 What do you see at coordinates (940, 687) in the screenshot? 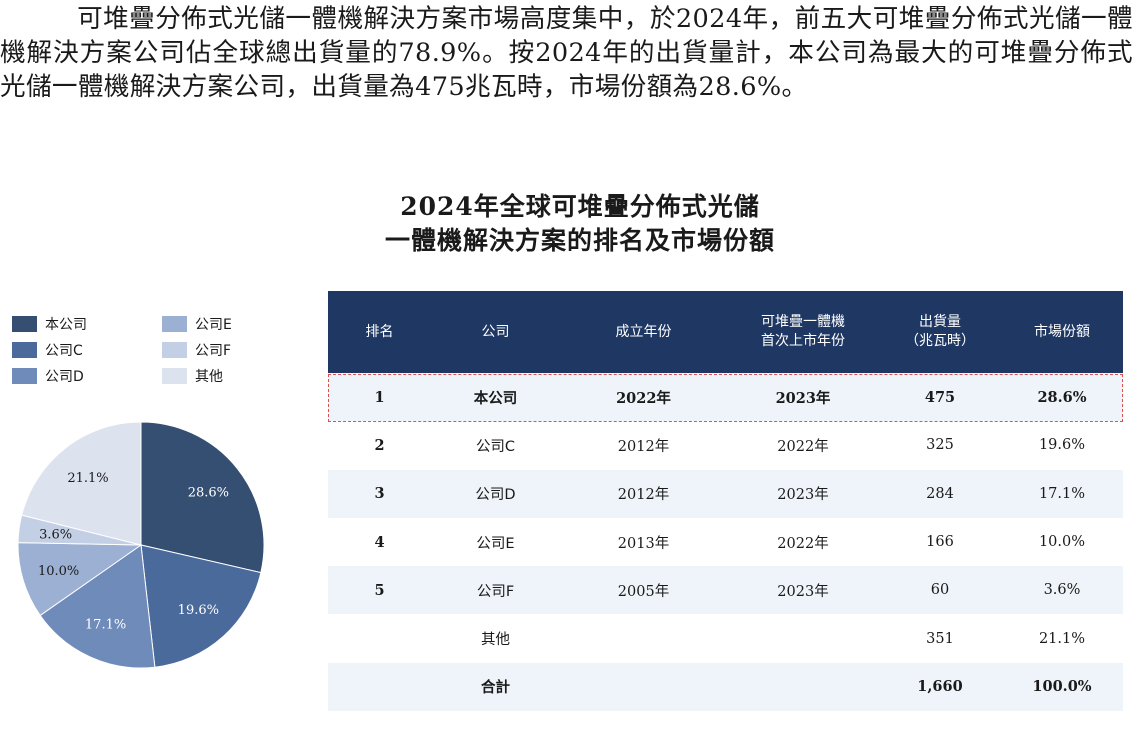
I see `shipments-cell: 1,660` at bounding box center [940, 687].